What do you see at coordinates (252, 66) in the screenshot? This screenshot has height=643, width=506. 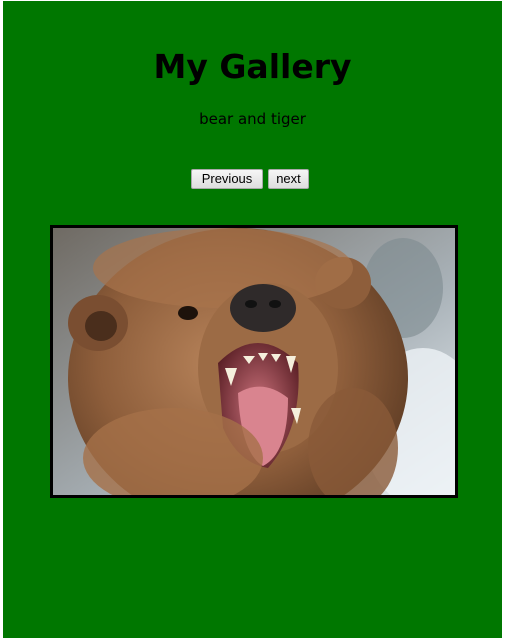 I see `gallery-title: My Gallery` at bounding box center [252, 66].